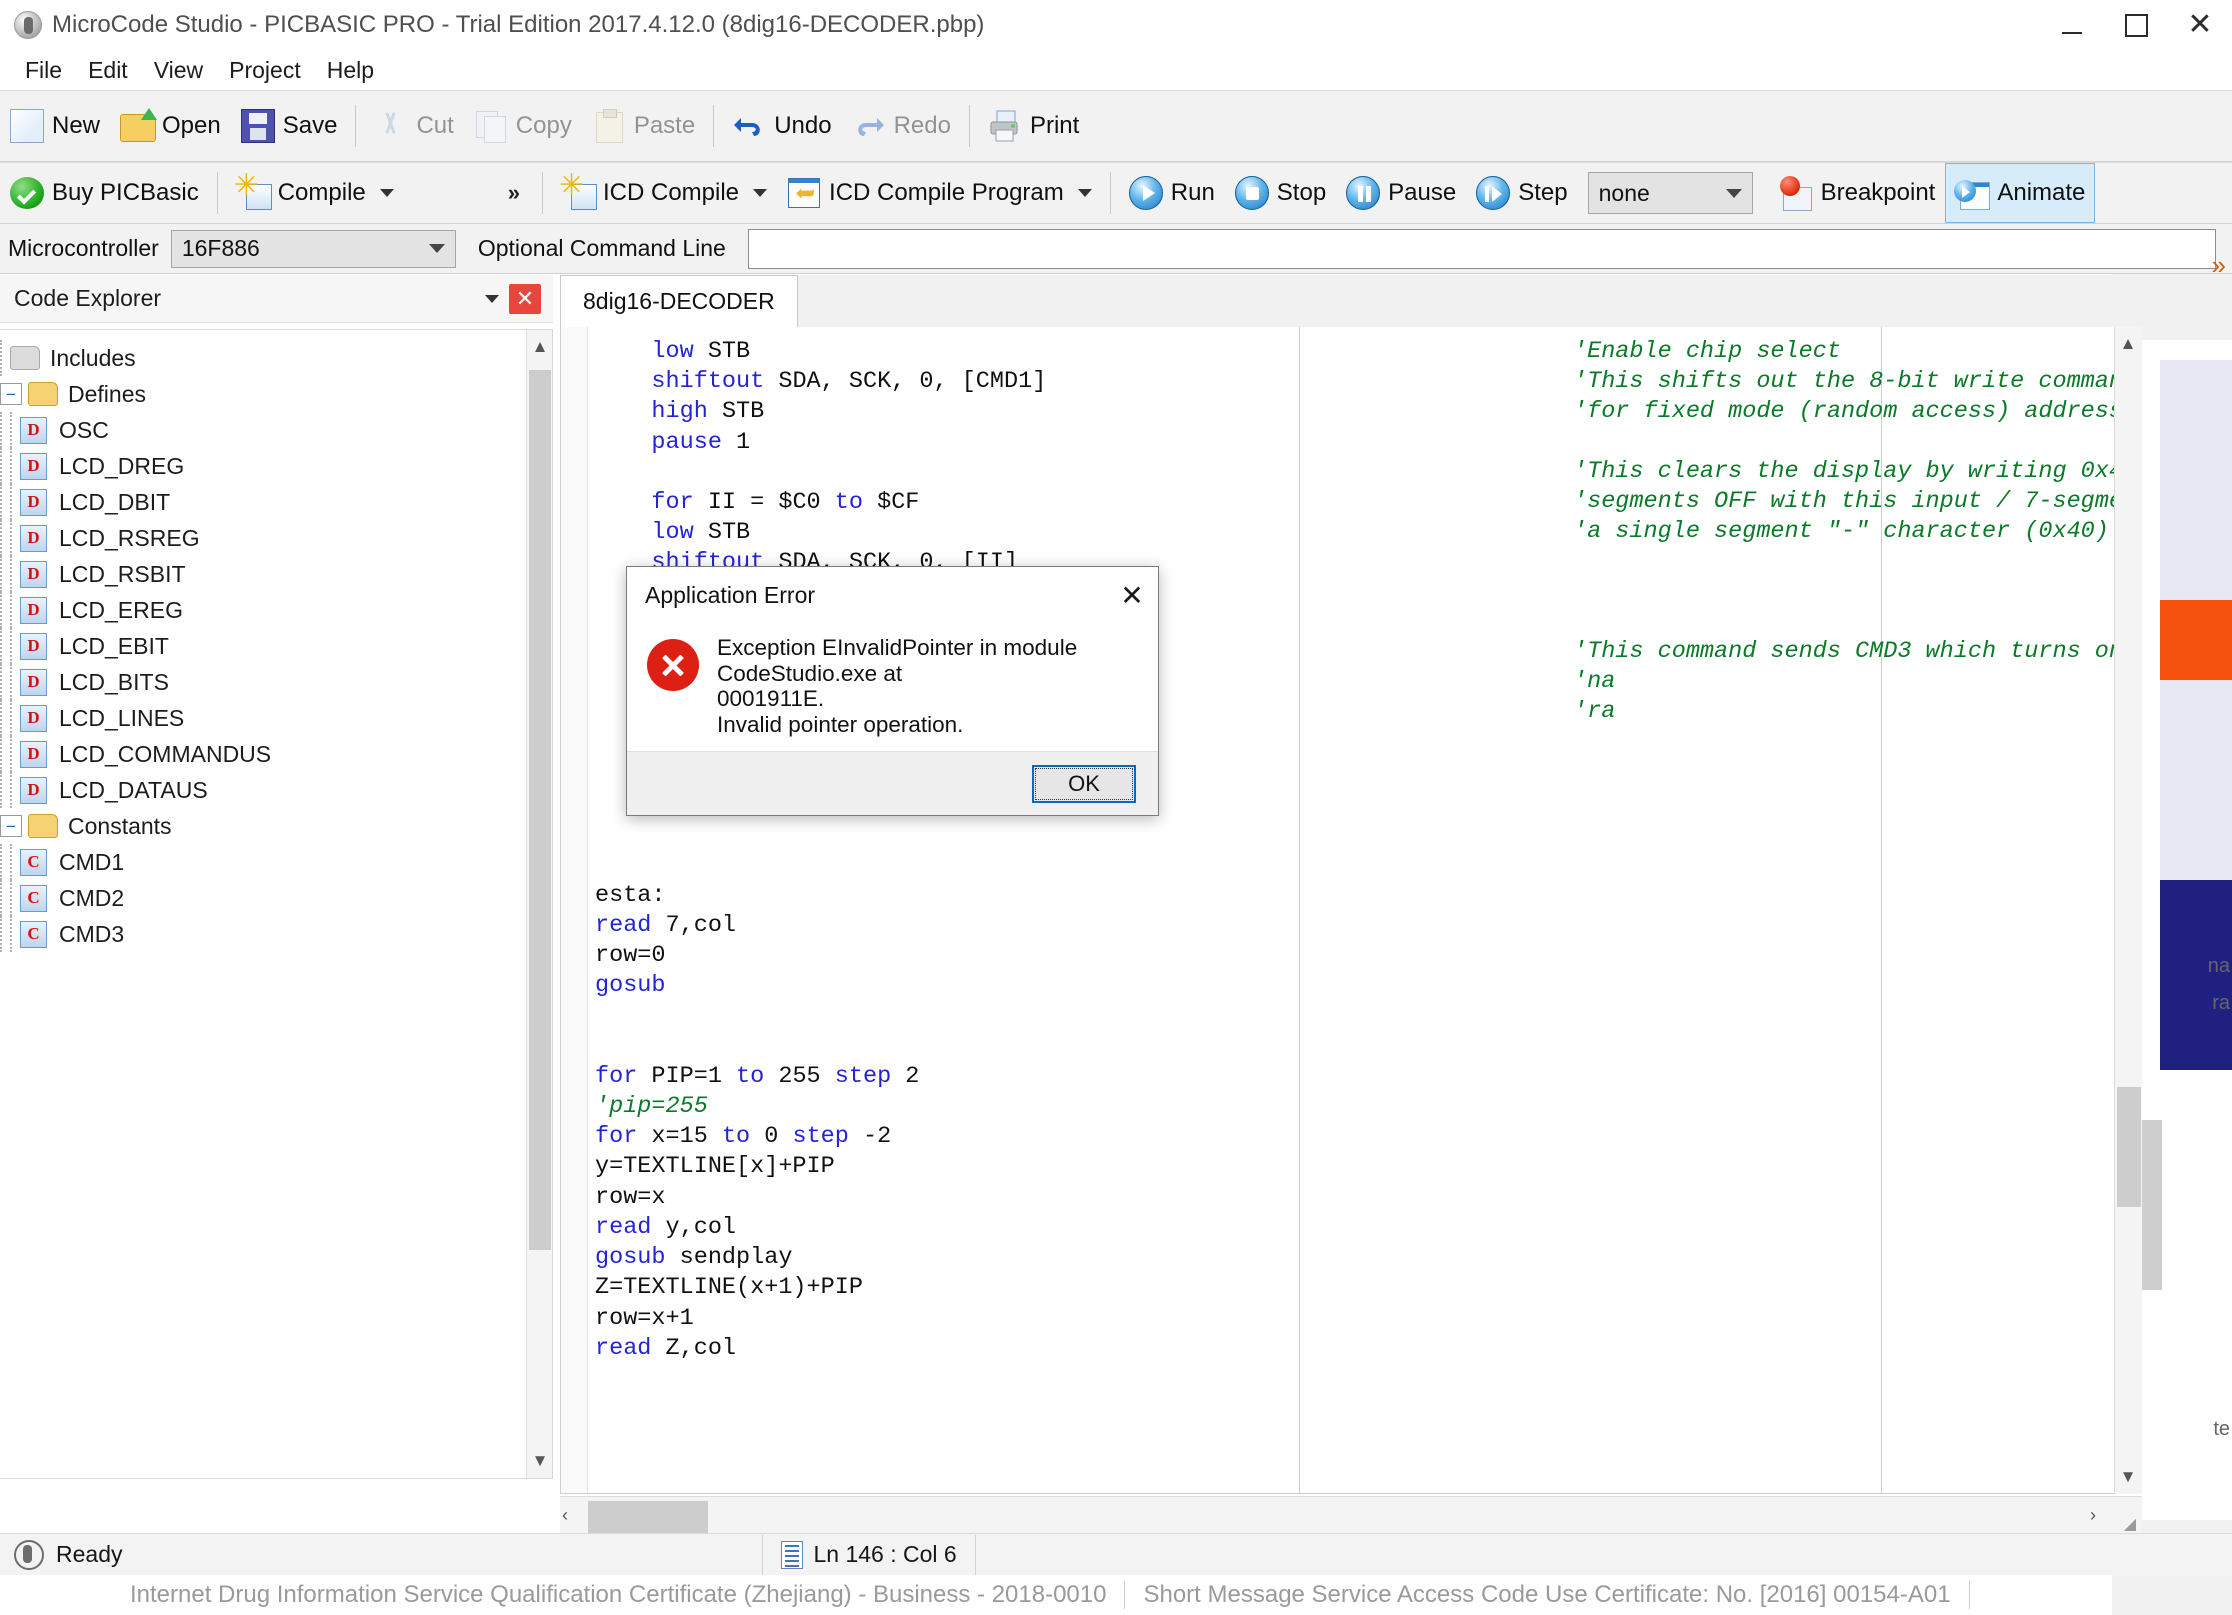 The width and height of the screenshot is (2232, 1615). I want to click on tree-item-label: LCD_EREG, so click(121, 609).